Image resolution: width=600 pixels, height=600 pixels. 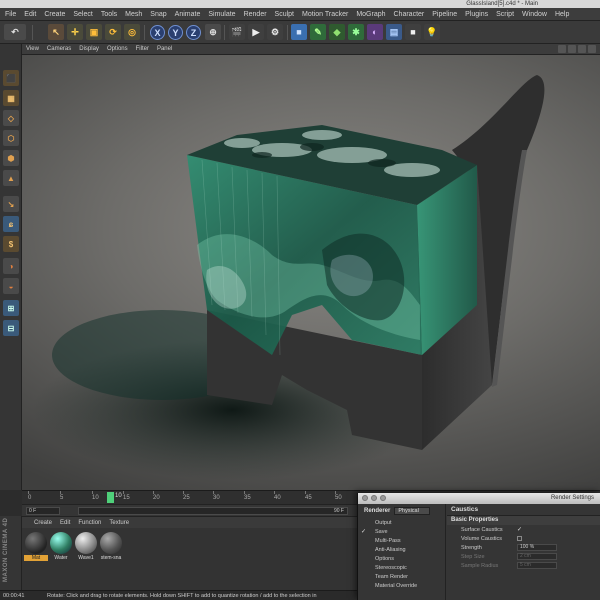 What do you see at coordinates (11, 308) in the screenshot?
I see `locked-workplane-icon: ⊞` at bounding box center [11, 308].